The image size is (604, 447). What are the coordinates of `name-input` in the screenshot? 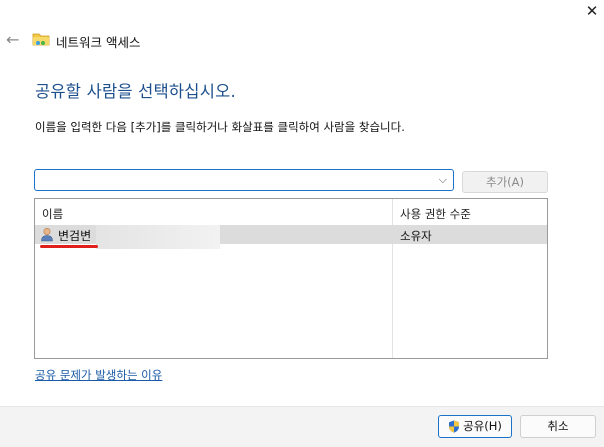 It's located at (238, 181).